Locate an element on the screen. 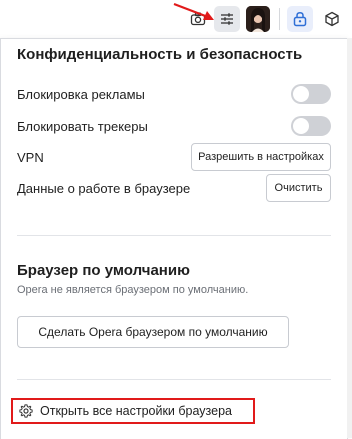 The height and width of the screenshot is (439, 352). gear-icon is located at coordinates (26, 411).